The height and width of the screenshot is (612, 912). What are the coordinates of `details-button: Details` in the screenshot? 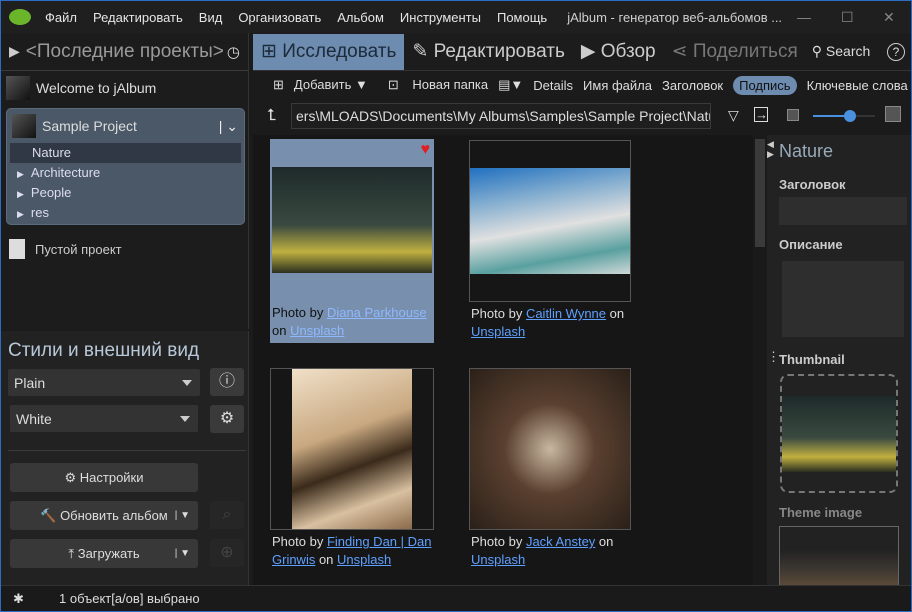 It's located at (553, 85).